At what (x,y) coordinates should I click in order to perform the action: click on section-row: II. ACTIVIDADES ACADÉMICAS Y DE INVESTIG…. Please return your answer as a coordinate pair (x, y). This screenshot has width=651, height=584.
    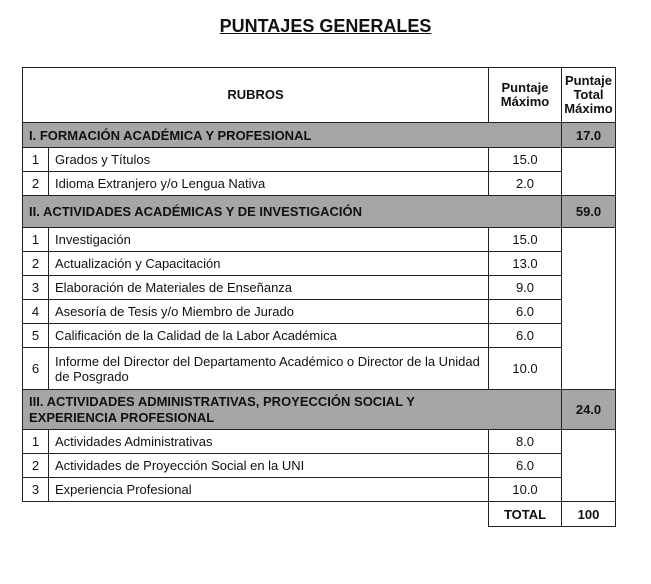
    Looking at the image, I should click on (319, 211).